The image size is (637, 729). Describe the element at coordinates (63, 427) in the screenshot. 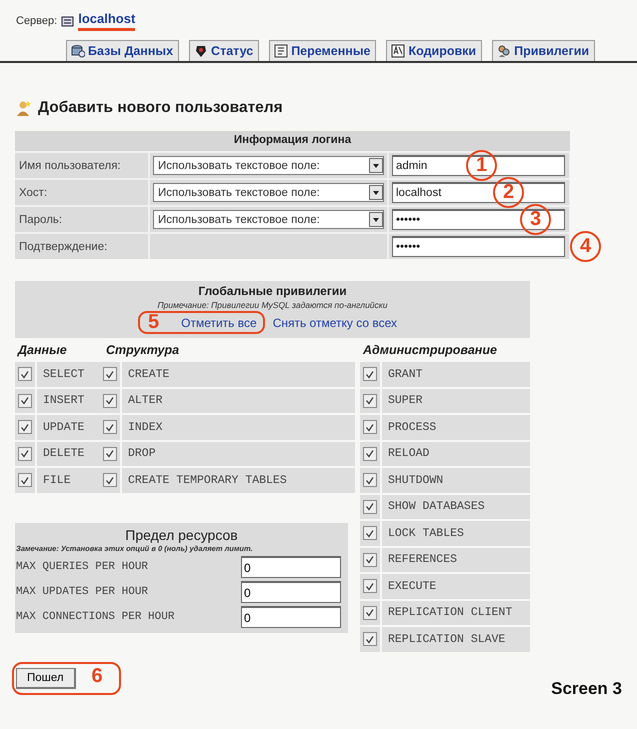

I see `privilege-name: UPDATE` at that location.